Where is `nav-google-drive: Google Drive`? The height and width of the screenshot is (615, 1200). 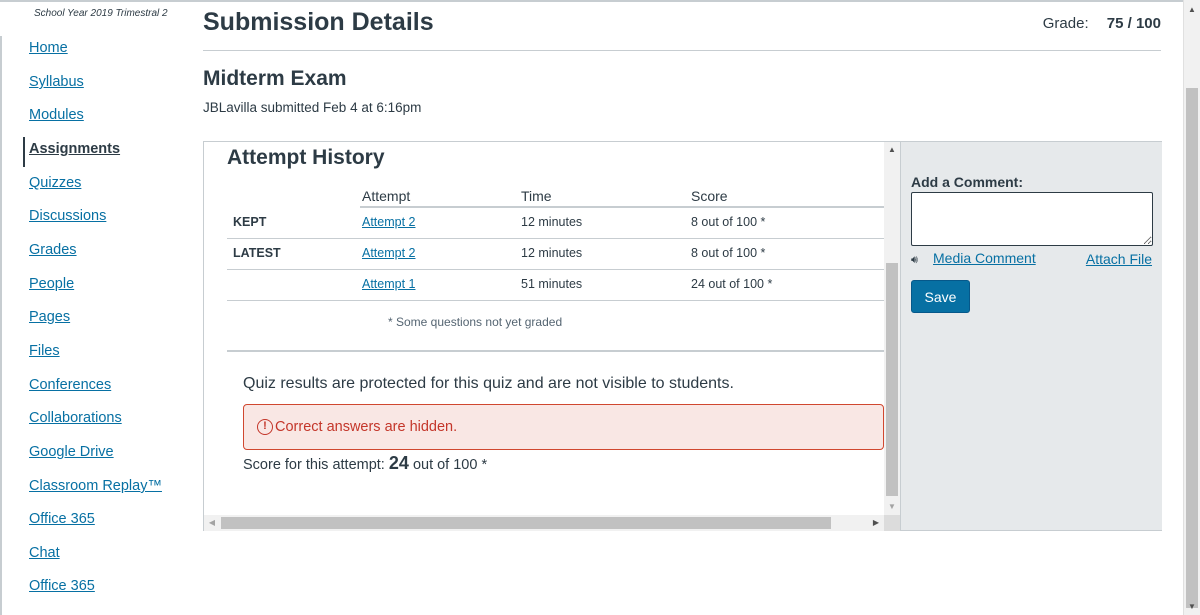
nav-google-drive: Google Drive is located at coordinates (71, 452).